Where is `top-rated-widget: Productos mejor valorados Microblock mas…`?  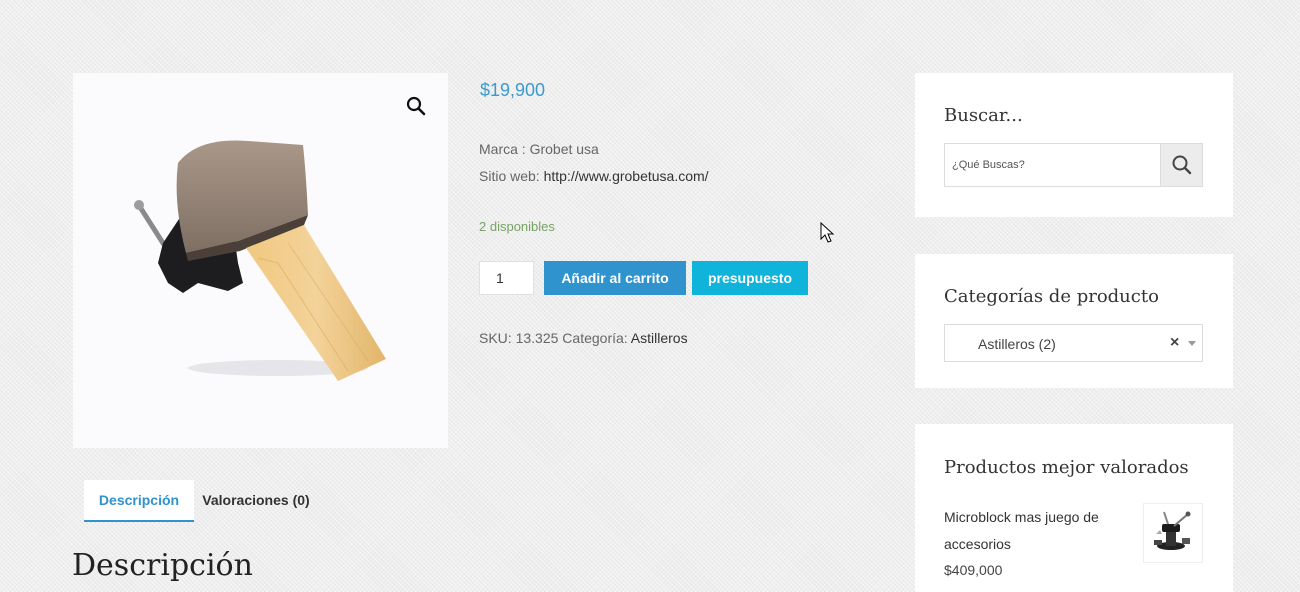 top-rated-widget: Productos mejor valorados Microblock mas… is located at coordinates (1074, 508).